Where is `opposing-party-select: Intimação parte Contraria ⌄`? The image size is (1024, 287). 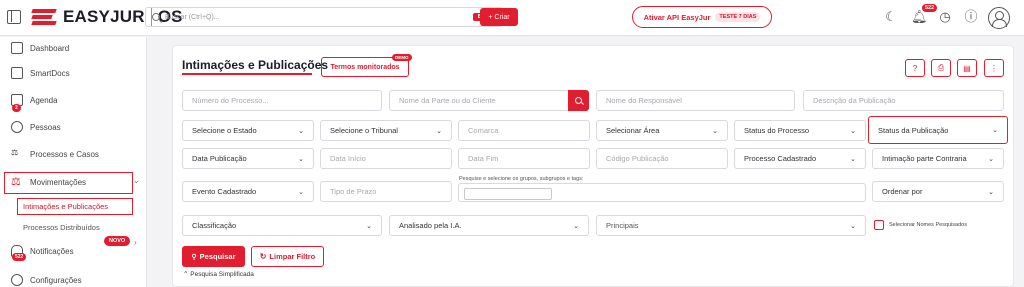 opposing-party-select: Intimação parte Contraria ⌄ is located at coordinates (938, 158).